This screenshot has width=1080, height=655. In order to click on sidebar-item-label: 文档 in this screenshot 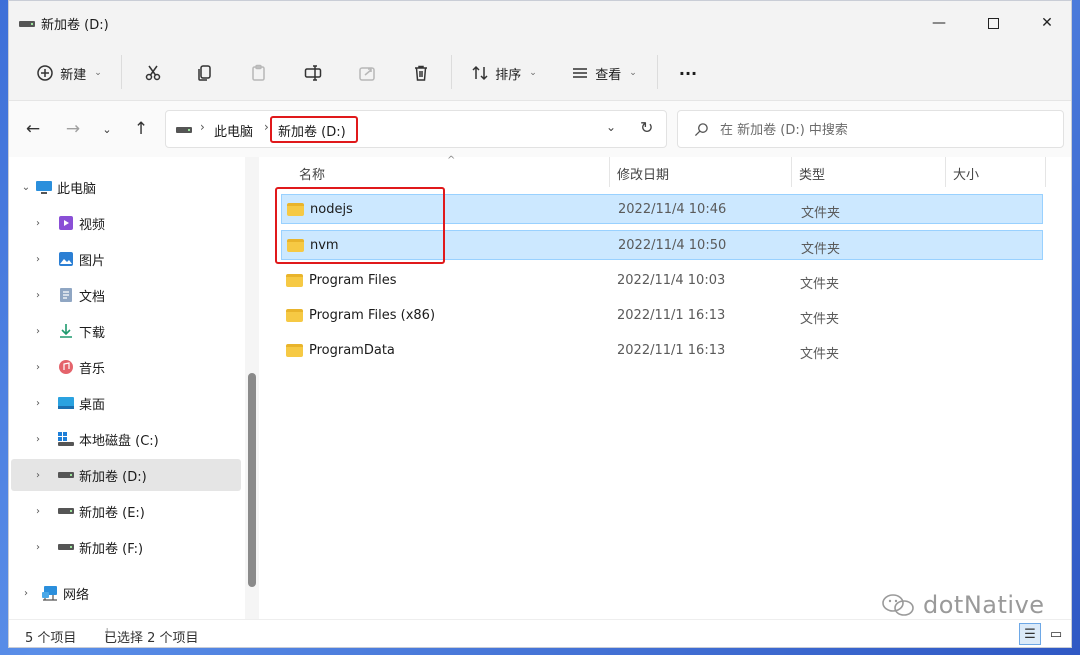, I will do `click(92, 297)`.